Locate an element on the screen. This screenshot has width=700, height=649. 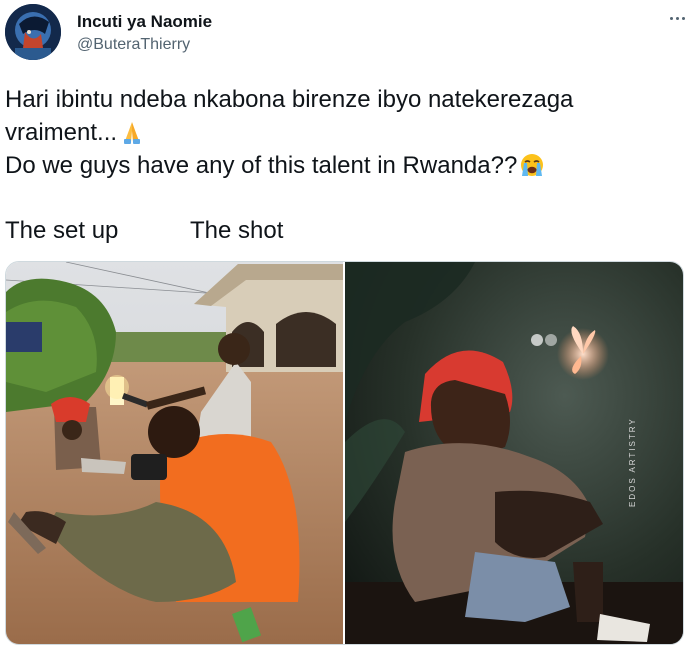
watermark-text: EDOS ARTISTRY is located at coordinates (632, 462).